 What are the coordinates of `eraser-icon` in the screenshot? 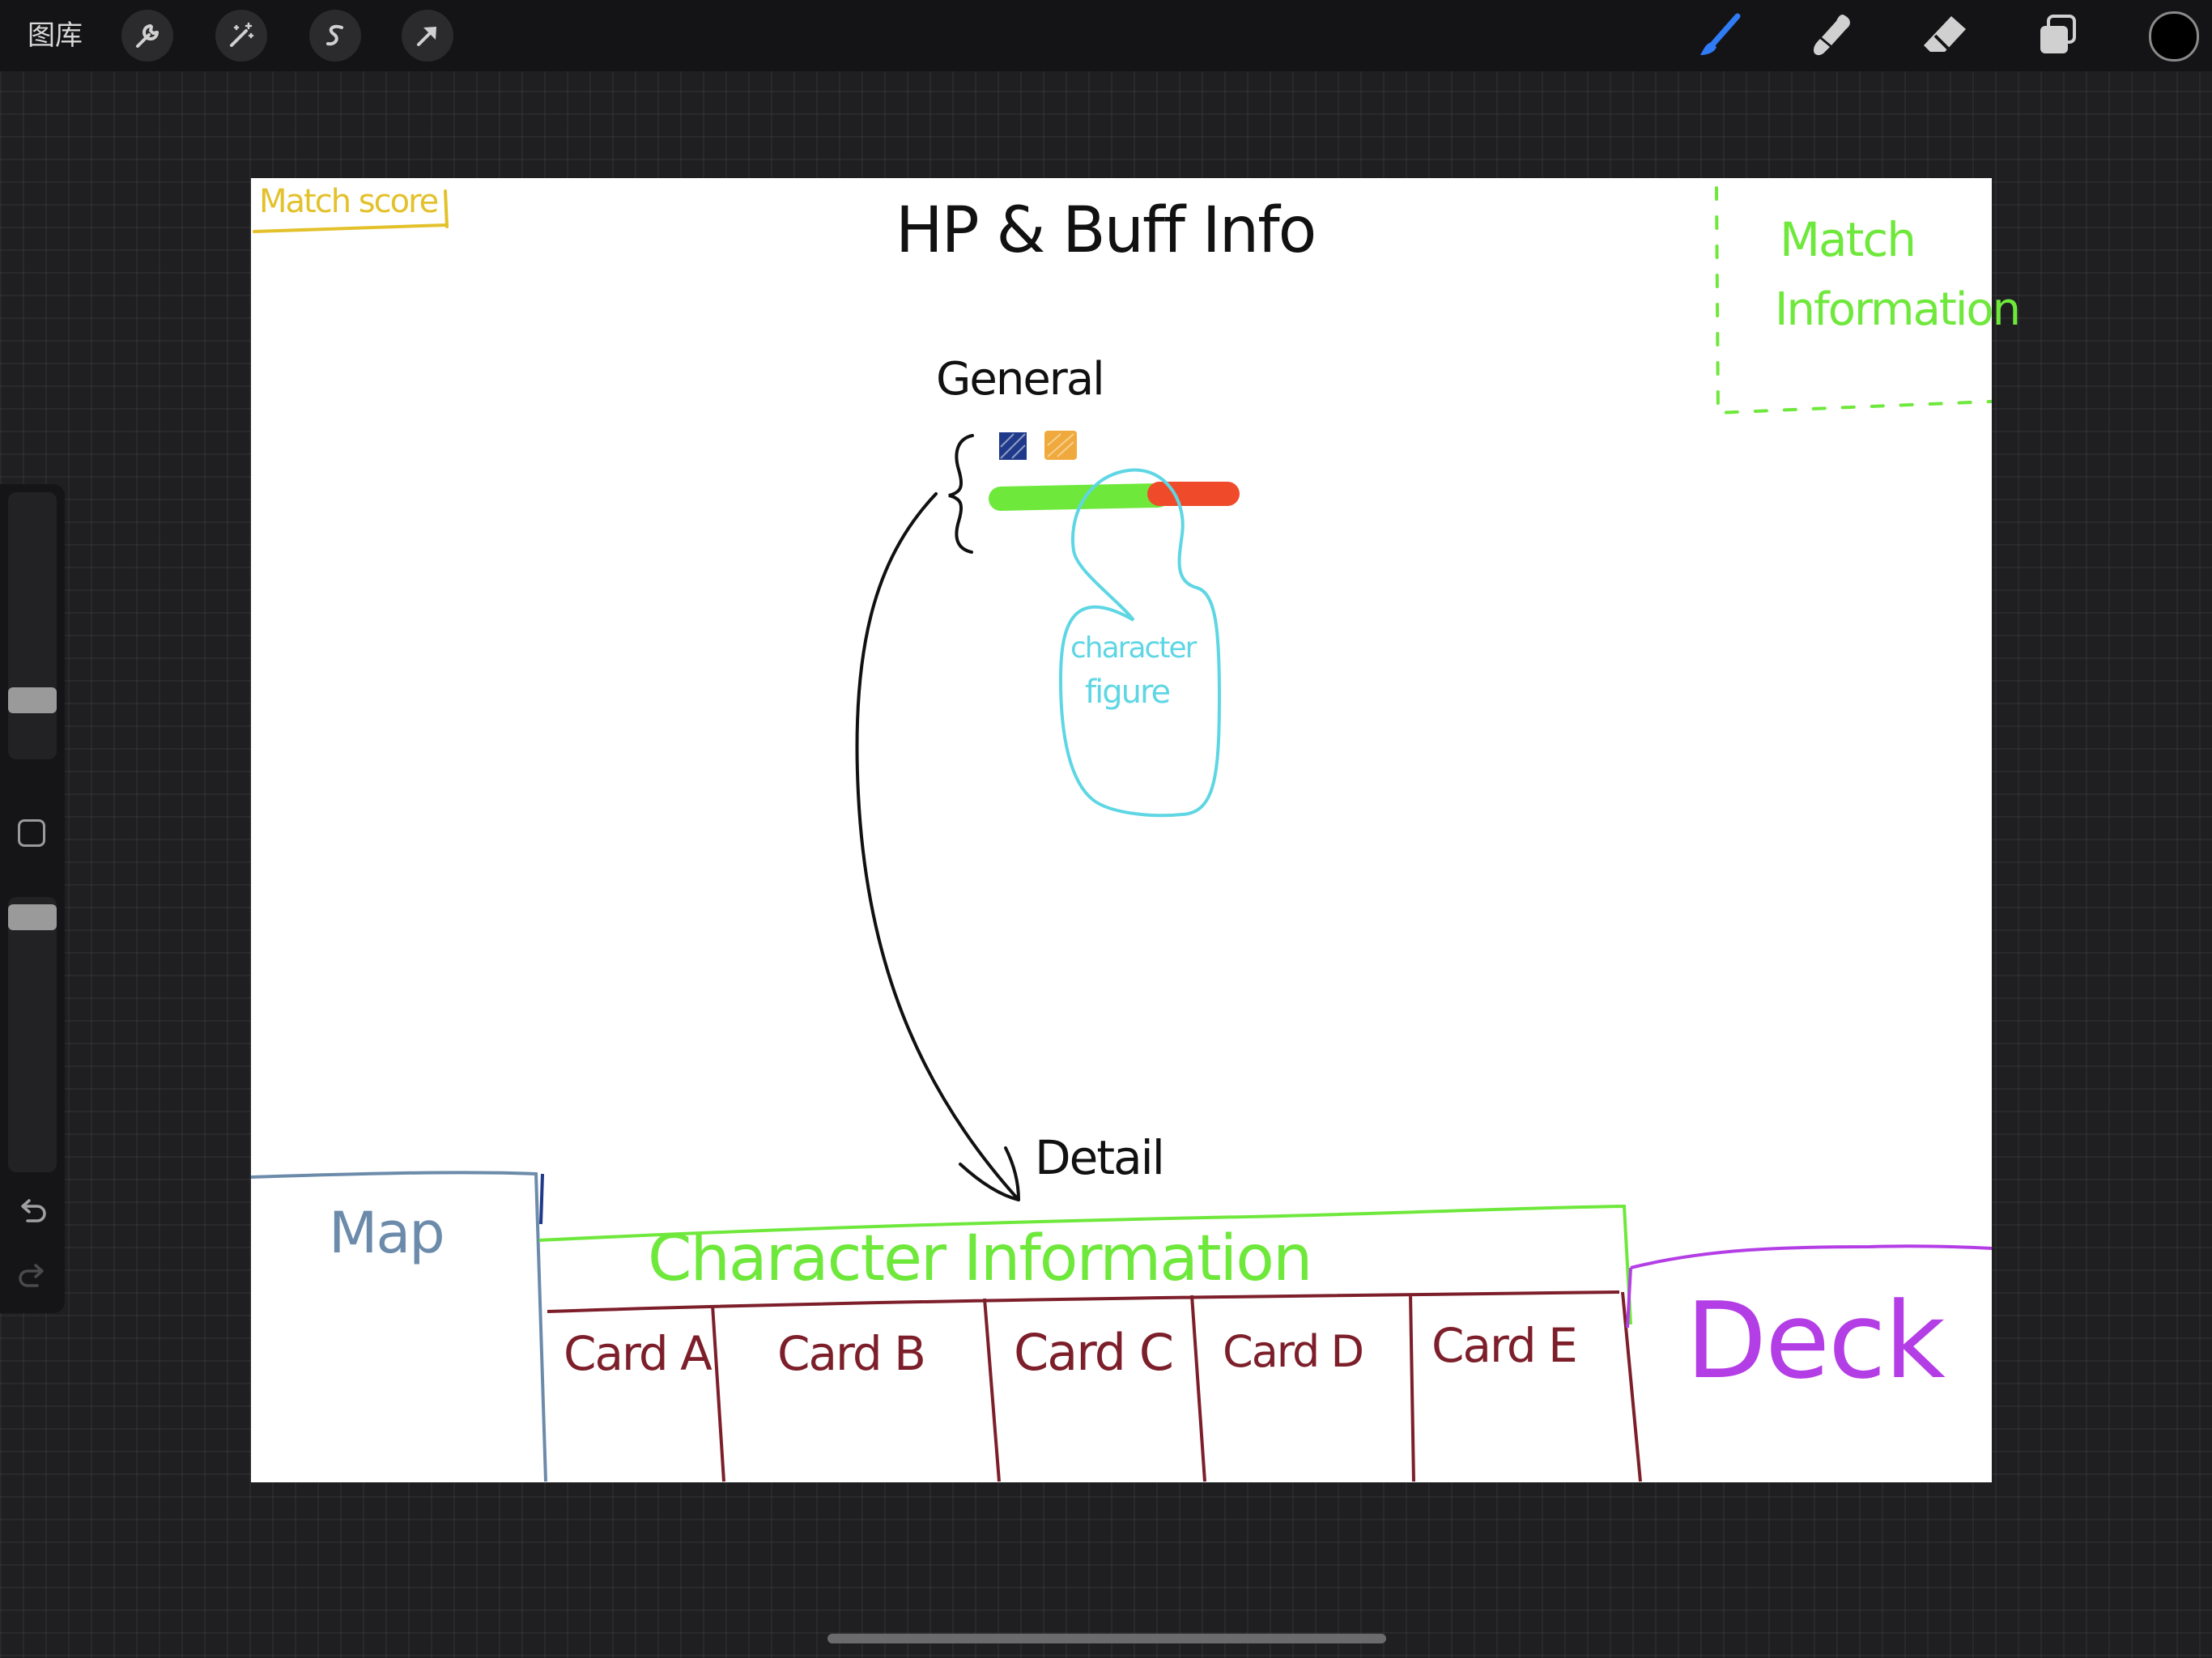 It's located at (1945, 34).